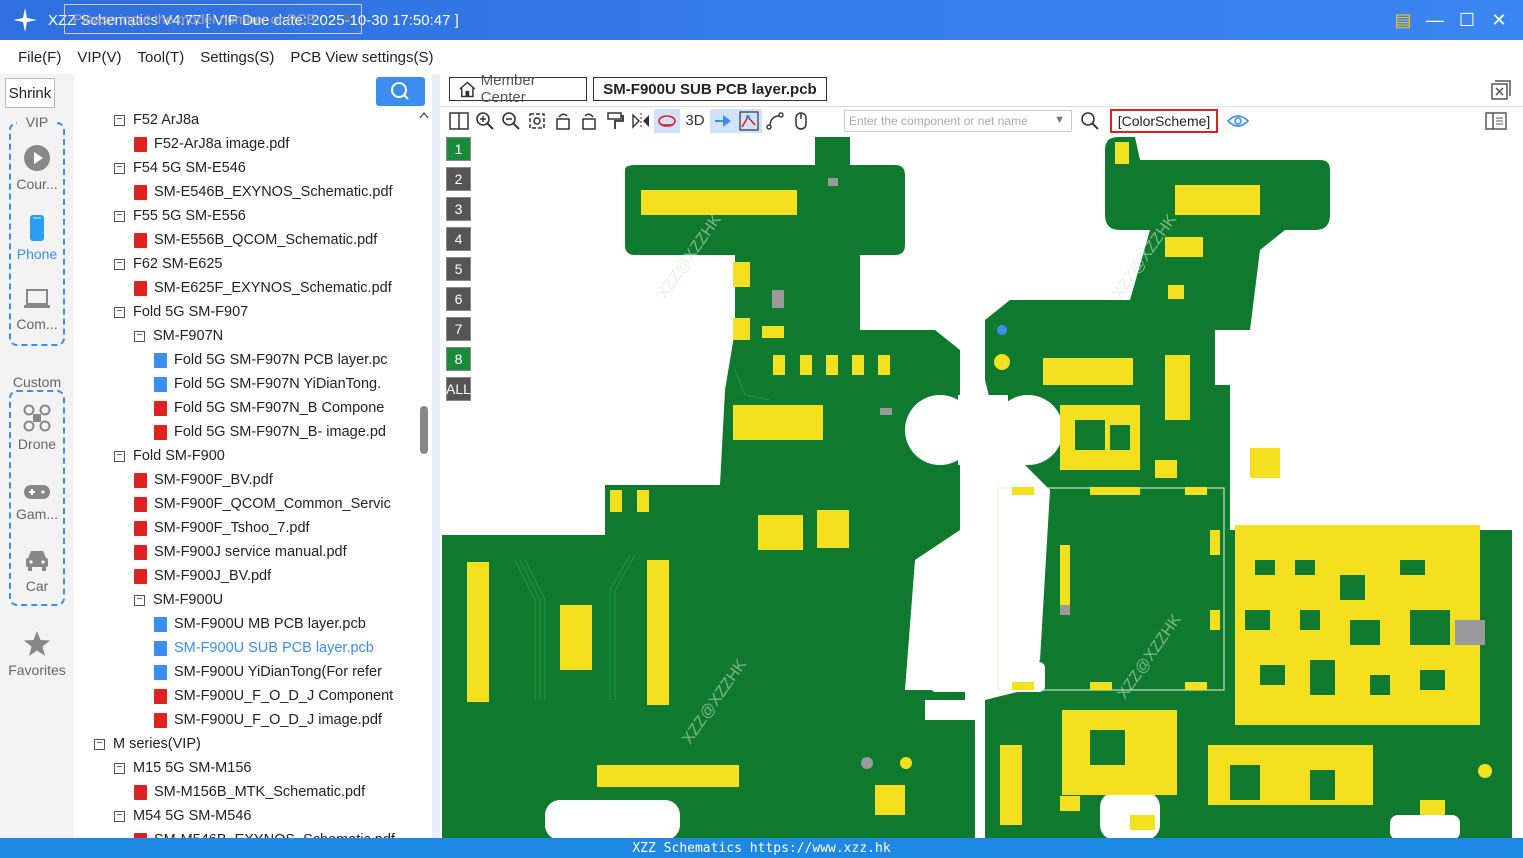 The image size is (1523, 858). Describe the element at coordinates (178, 336) in the screenshot. I see `tree-folder: − SM-F907N` at that location.